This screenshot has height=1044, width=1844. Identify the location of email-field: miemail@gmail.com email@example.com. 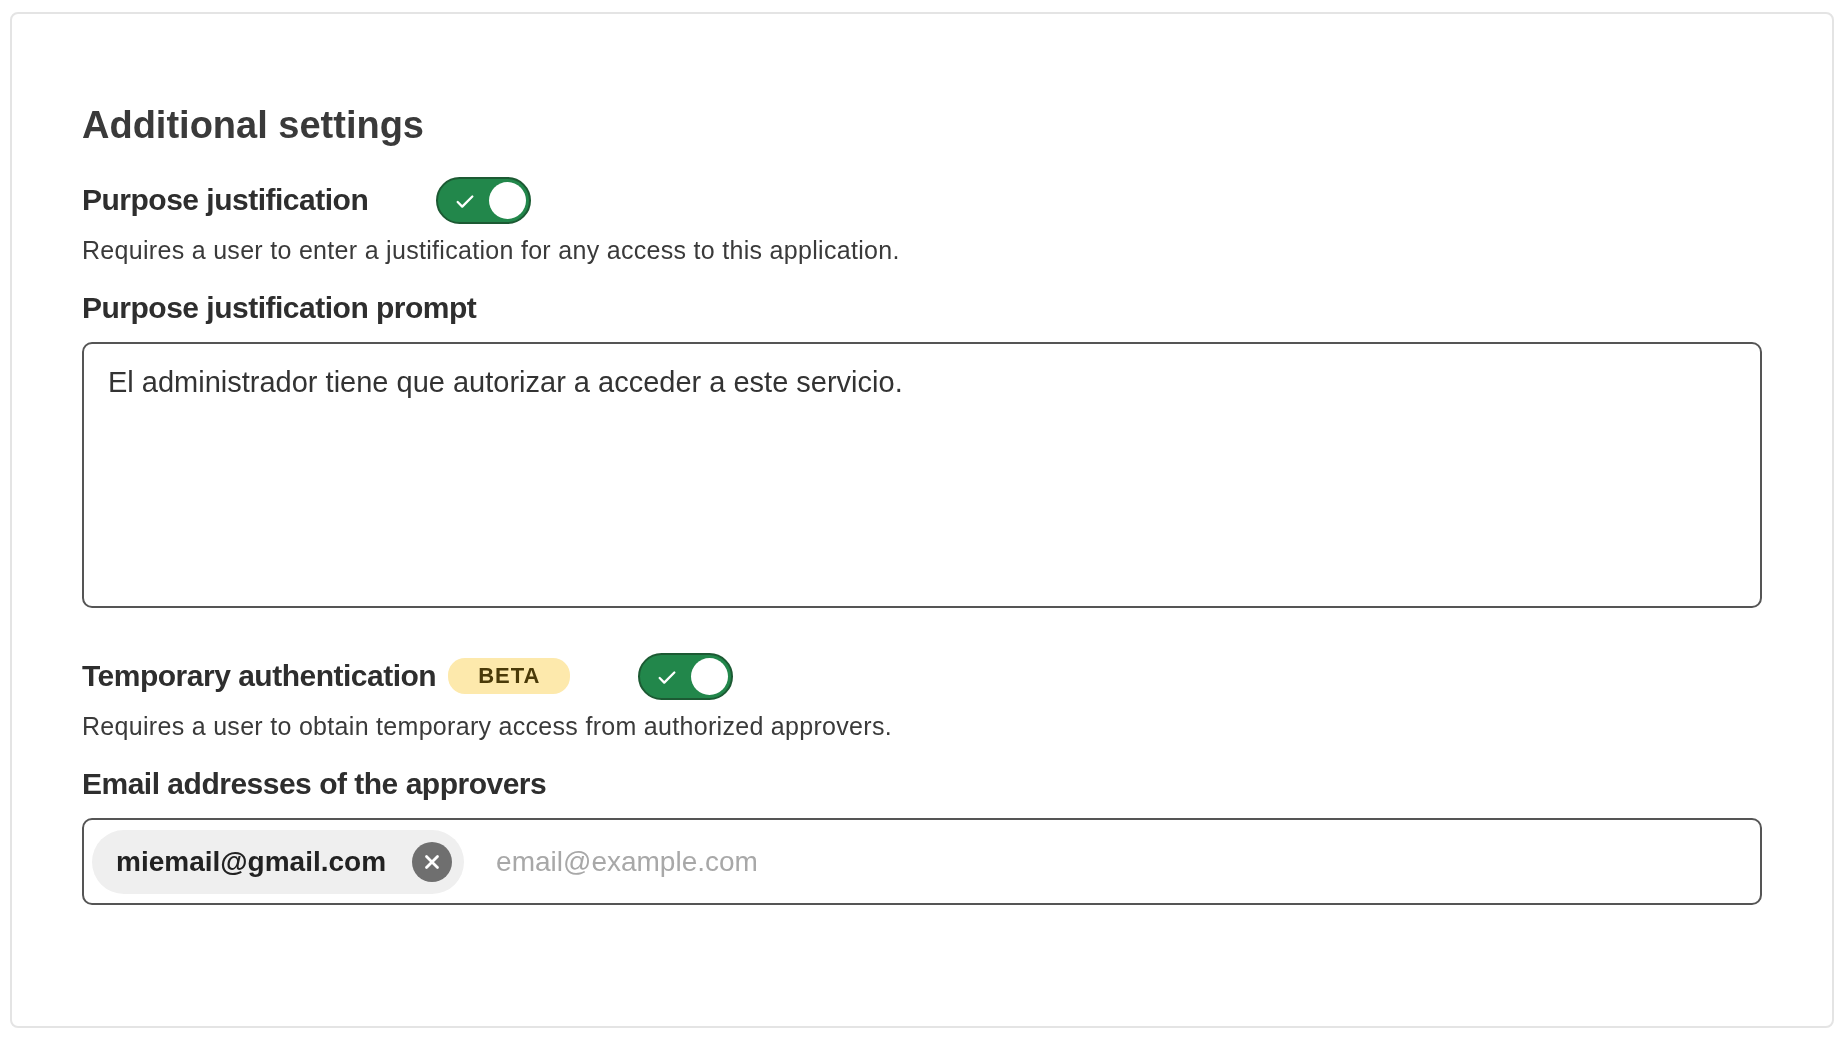
(922, 861).